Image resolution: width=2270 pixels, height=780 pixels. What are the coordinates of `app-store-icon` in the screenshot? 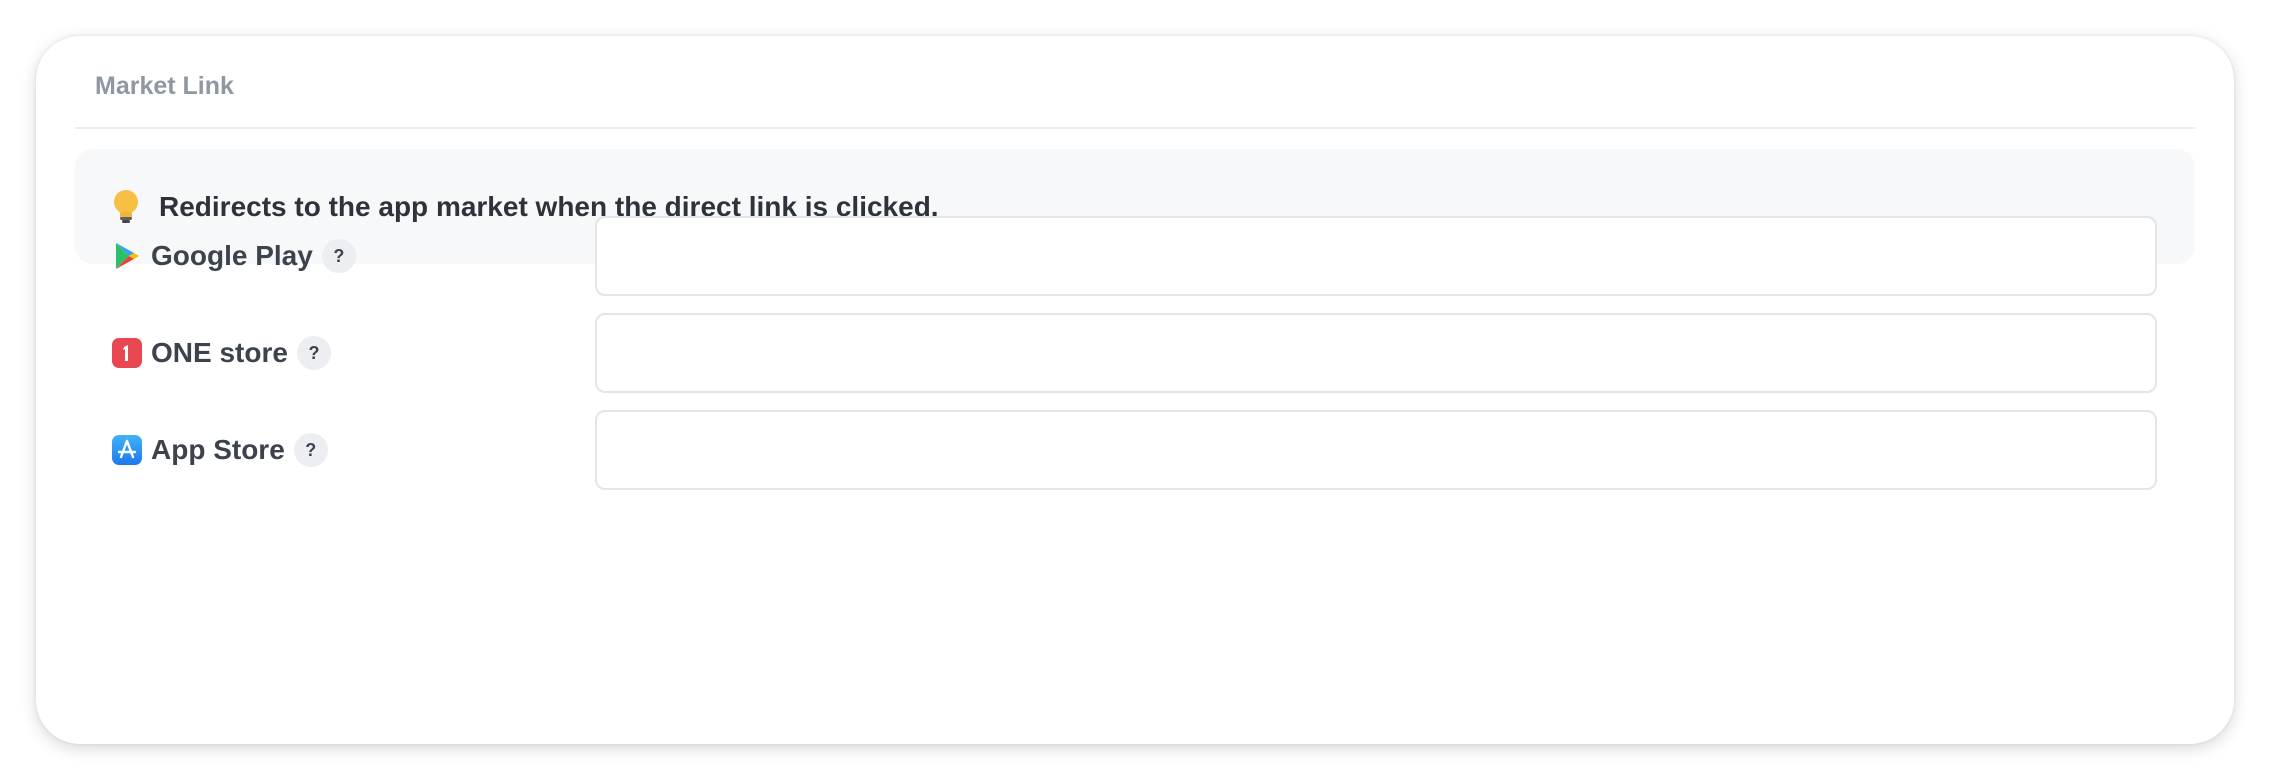 It's located at (127, 450).